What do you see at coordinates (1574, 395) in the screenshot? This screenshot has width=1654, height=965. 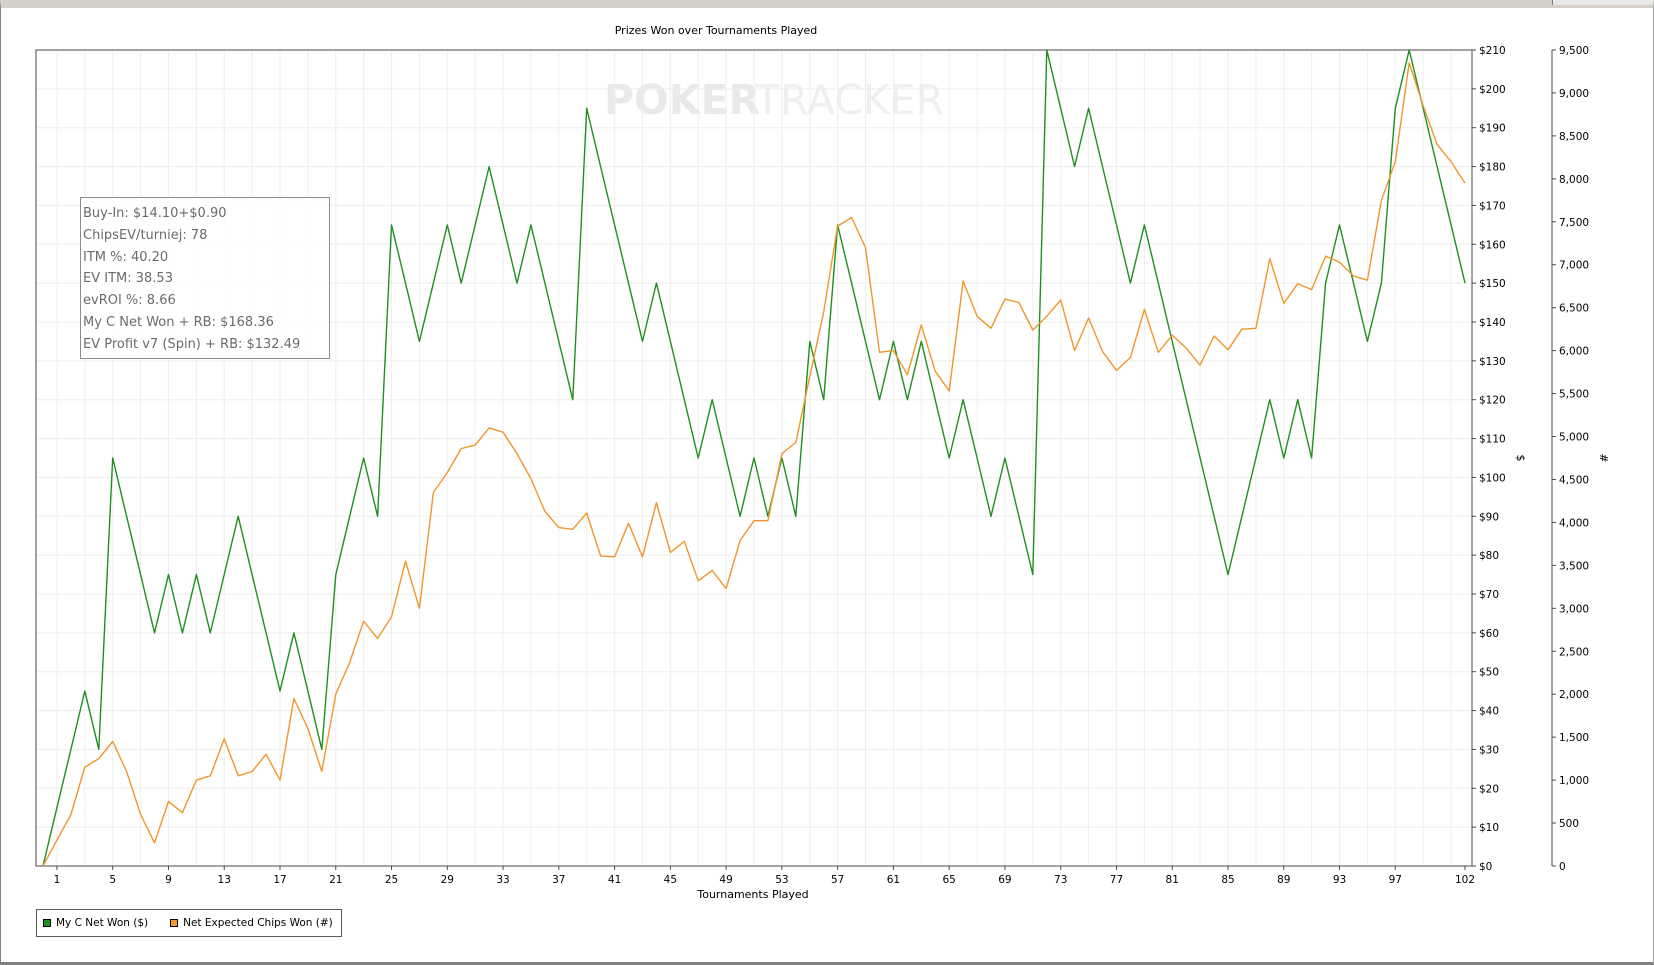 I see `y-tick-chips-label: 5,500` at bounding box center [1574, 395].